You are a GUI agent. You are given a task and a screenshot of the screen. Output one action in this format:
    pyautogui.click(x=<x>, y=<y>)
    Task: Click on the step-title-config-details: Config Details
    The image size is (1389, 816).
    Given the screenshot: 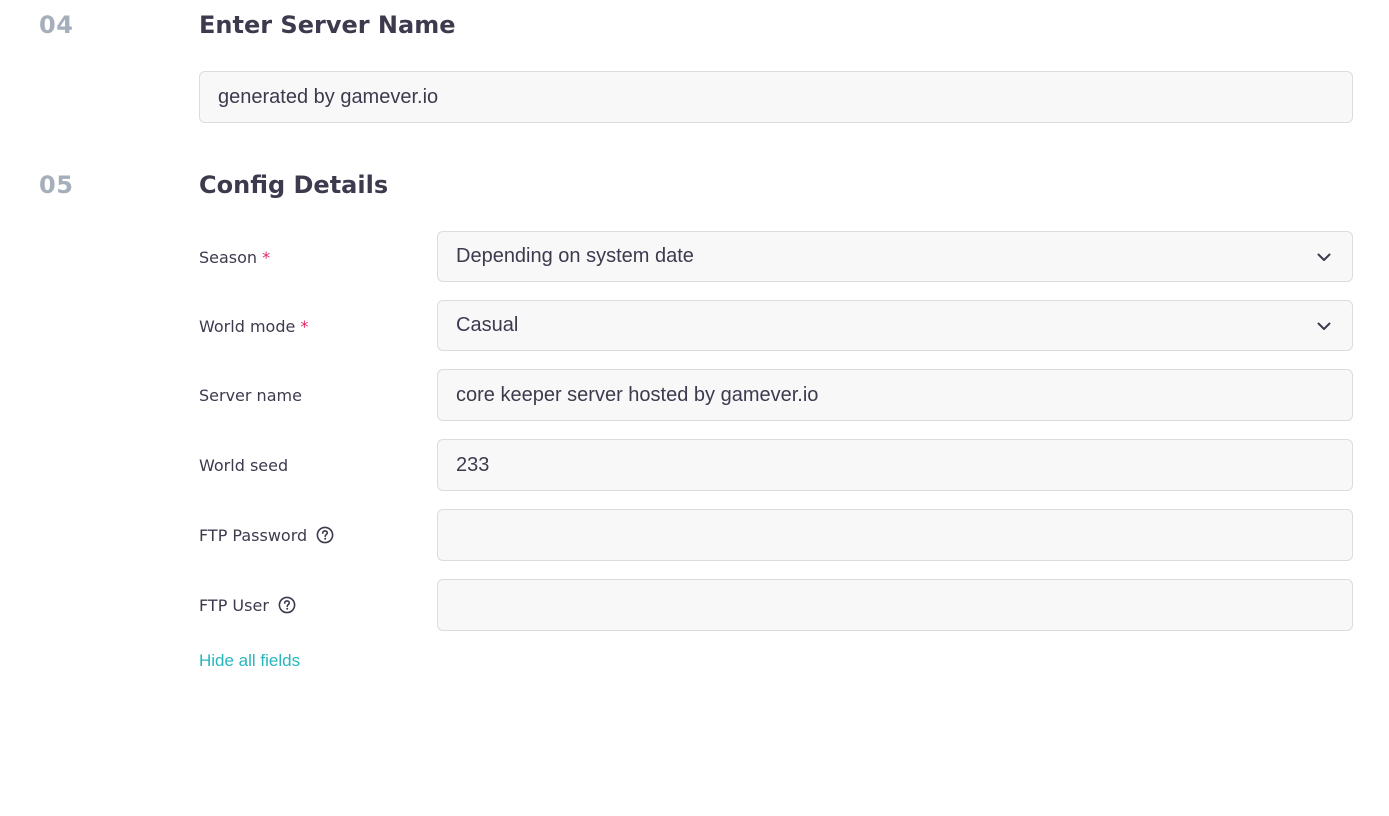 What is the action you would take?
    pyautogui.click(x=294, y=185)
    